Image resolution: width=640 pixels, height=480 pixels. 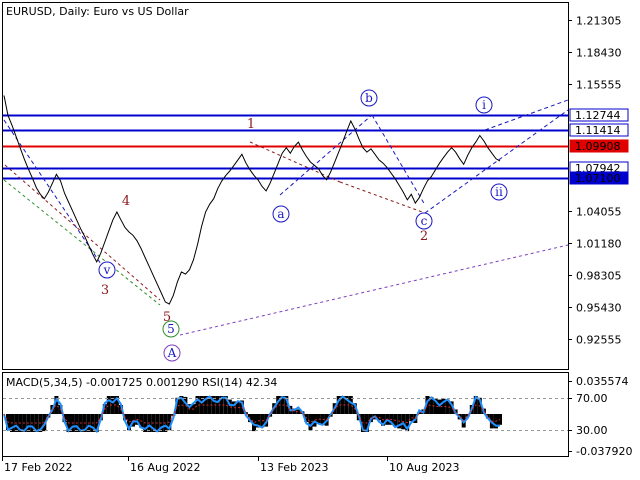 I want to click on svg-text: a, so click(x=280, y=214).